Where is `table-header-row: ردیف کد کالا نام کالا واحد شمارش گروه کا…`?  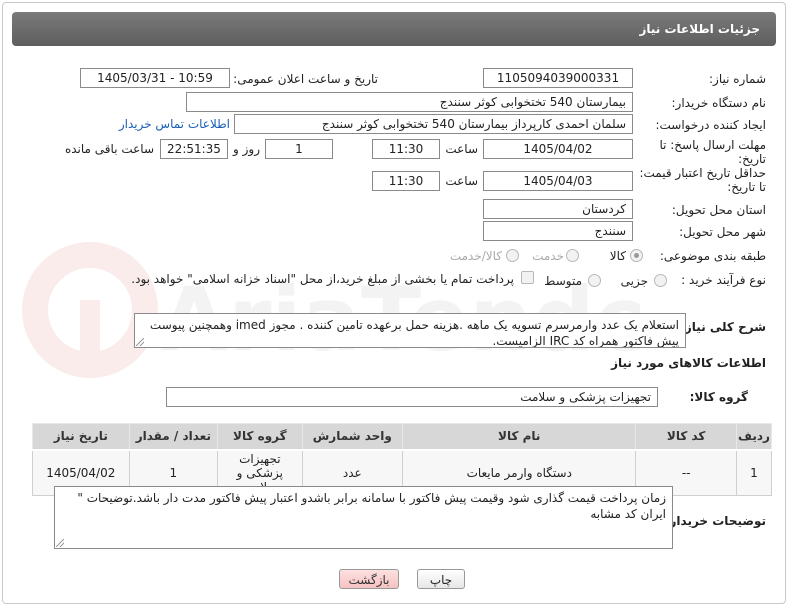 table-header-row: ردیف کد کالا نام کالا واحد شمارش گروه کا… is located at coordinates (402, 437).